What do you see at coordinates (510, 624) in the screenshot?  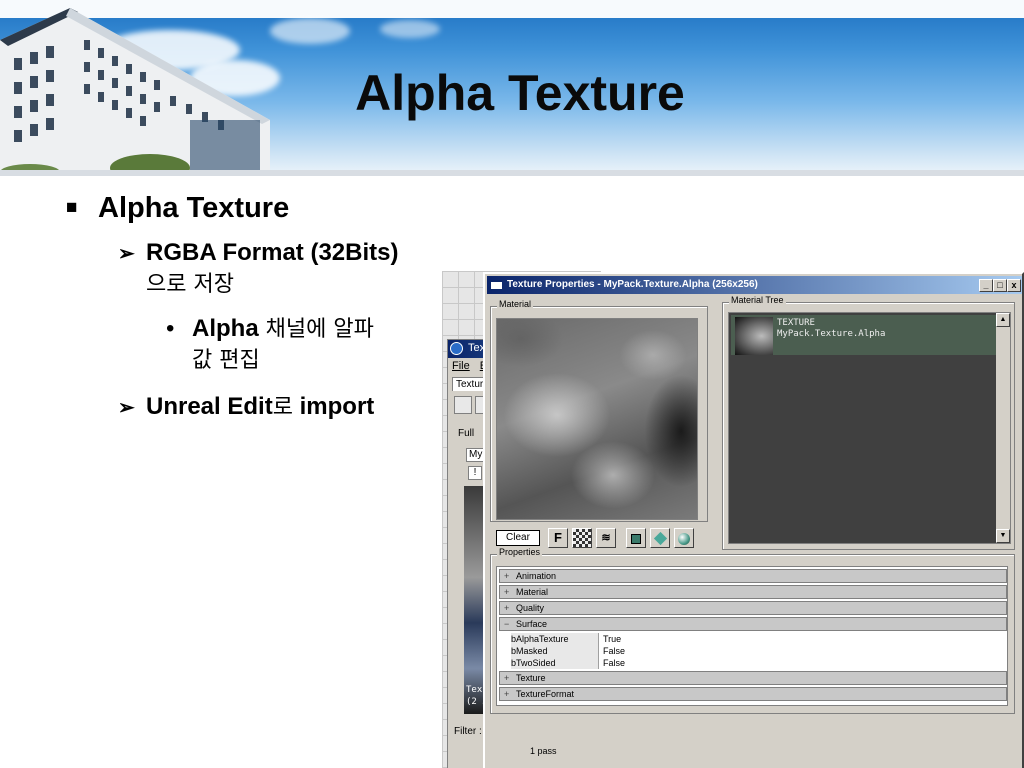 I see `collapse-icon: −` at bounding box center [510, 624].